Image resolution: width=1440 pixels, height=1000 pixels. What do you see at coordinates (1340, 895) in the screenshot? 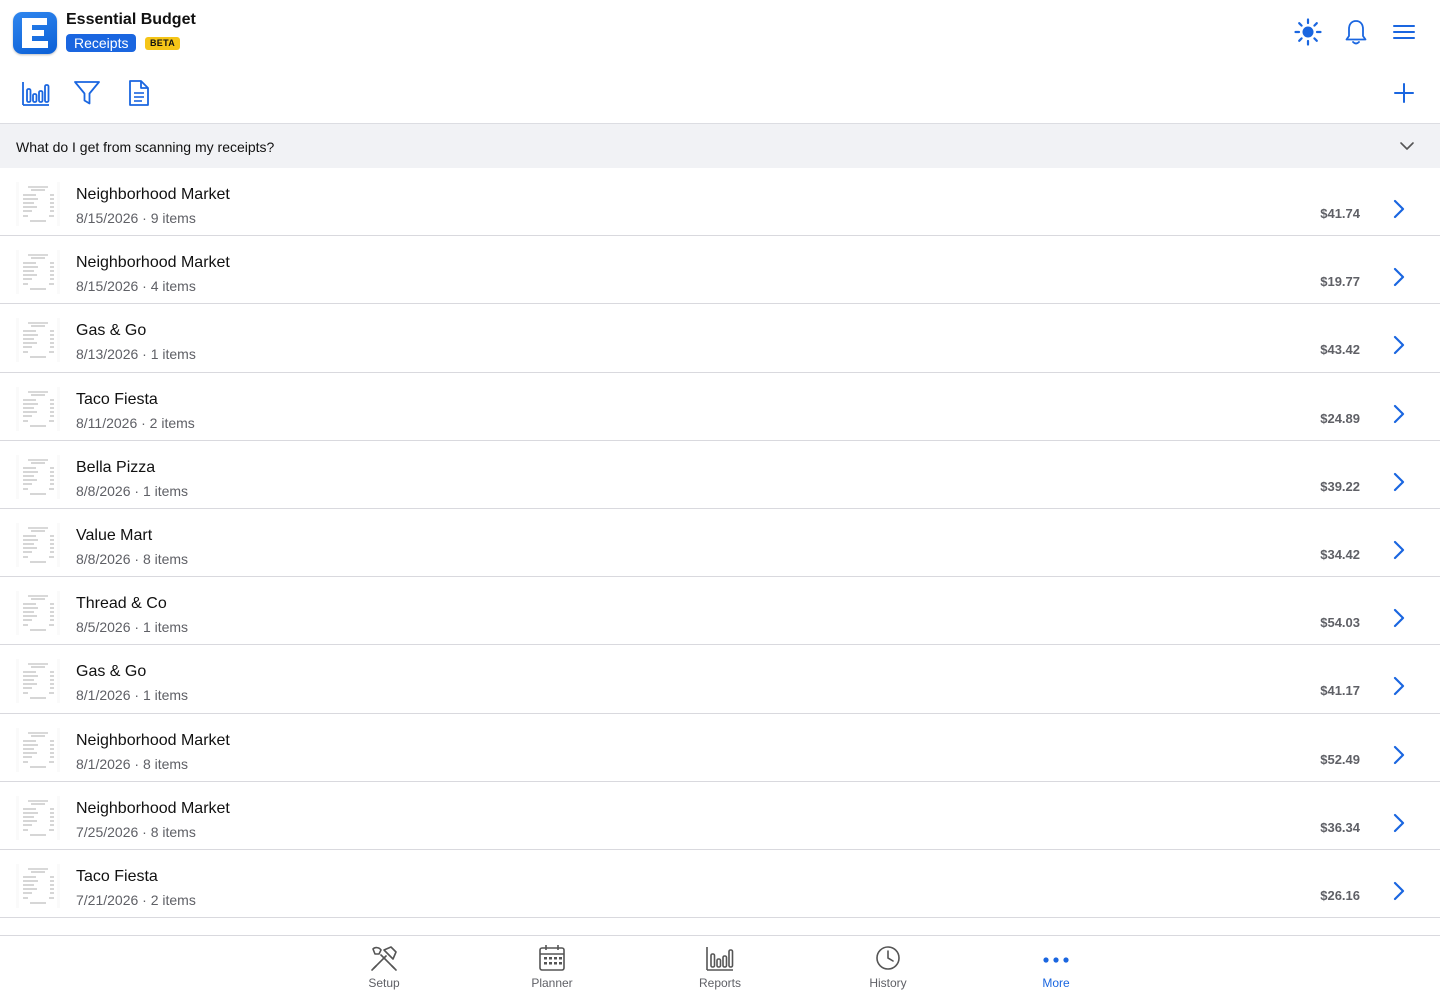
I see `receipt-amount: $26.16` at bounding box center [1340, 895].